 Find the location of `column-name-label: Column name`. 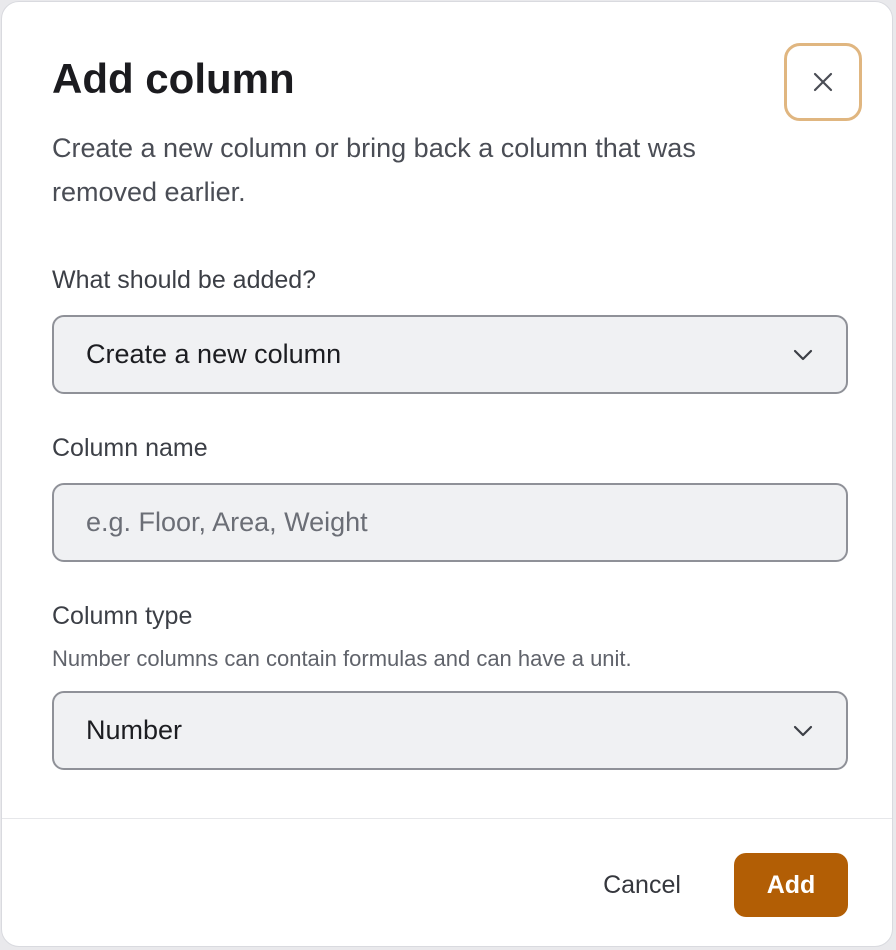

column-name-label: Column name is located at coordinates (130, 448).